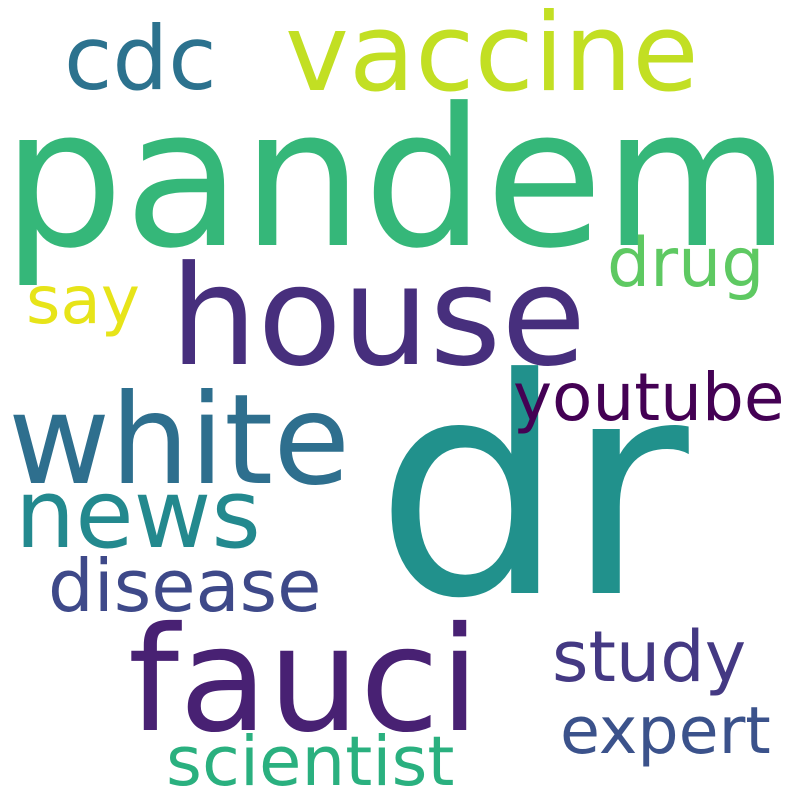 This screenshot has width=800, height=800. What do you see at coordinates (83, 300) in the screenshot?
I see `word-say: say` at bounding box center [83, 300].